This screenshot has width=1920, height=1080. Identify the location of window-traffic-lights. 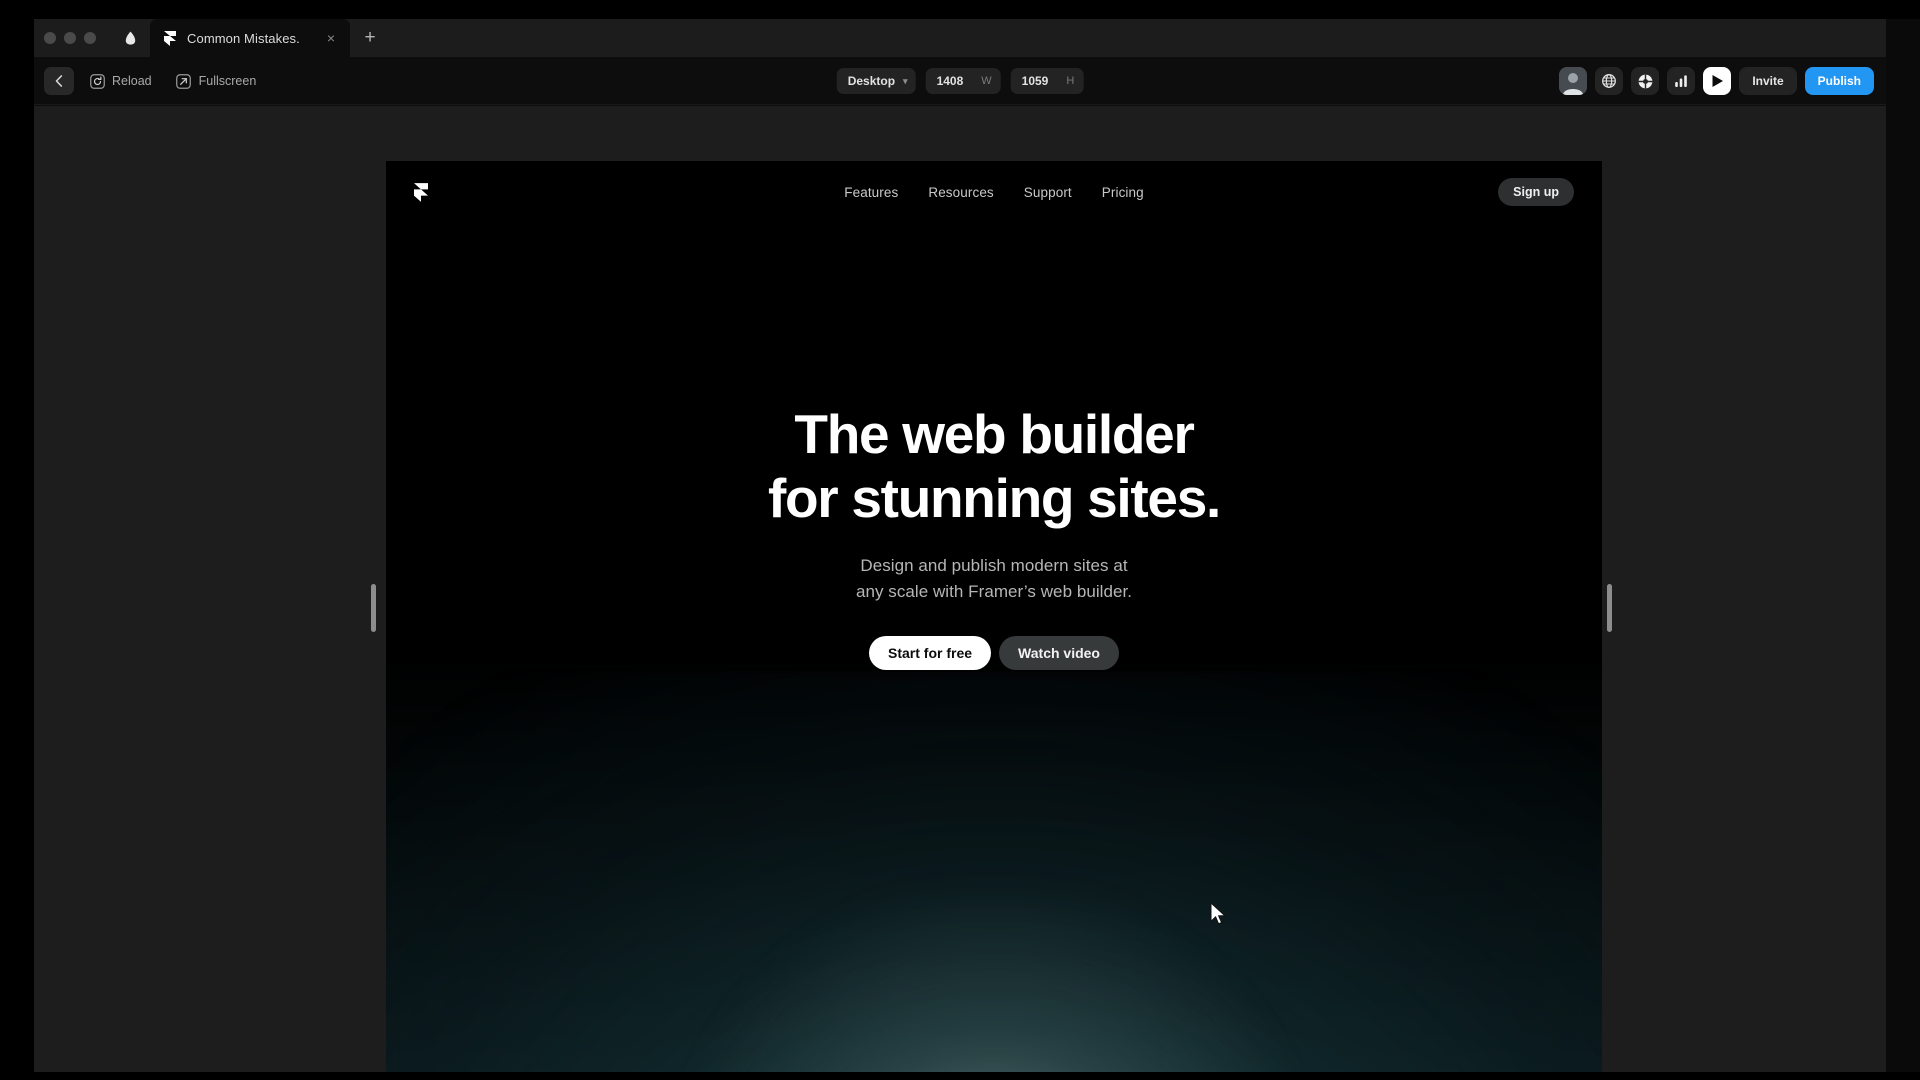
(72, 38).